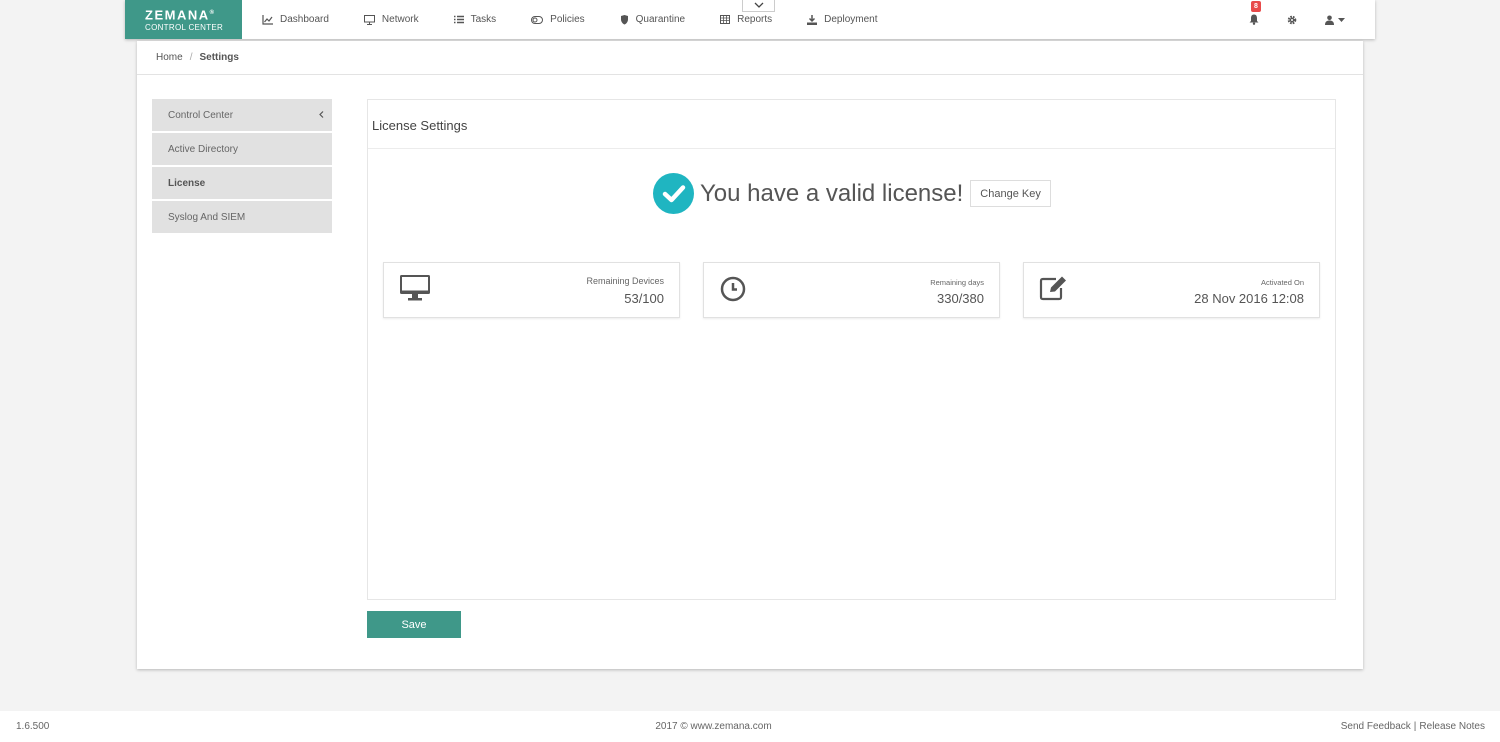 Image resolution: width=1500 pixels, height=742 pixels. What do you see at coordinates (219, 57) in the screenshot?
I see `breadcrumb-current: Settings` at bounding box center [219, 57].